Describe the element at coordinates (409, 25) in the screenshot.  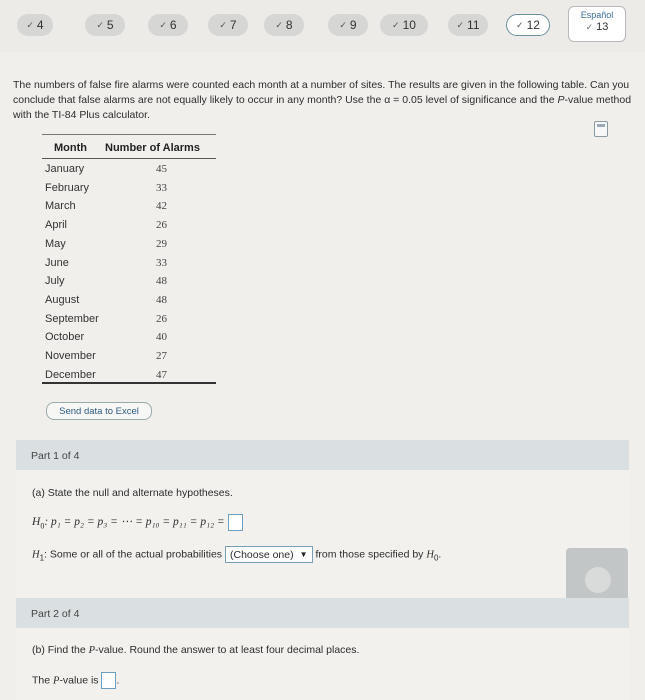
I see `question-number-label: 10` at that location.